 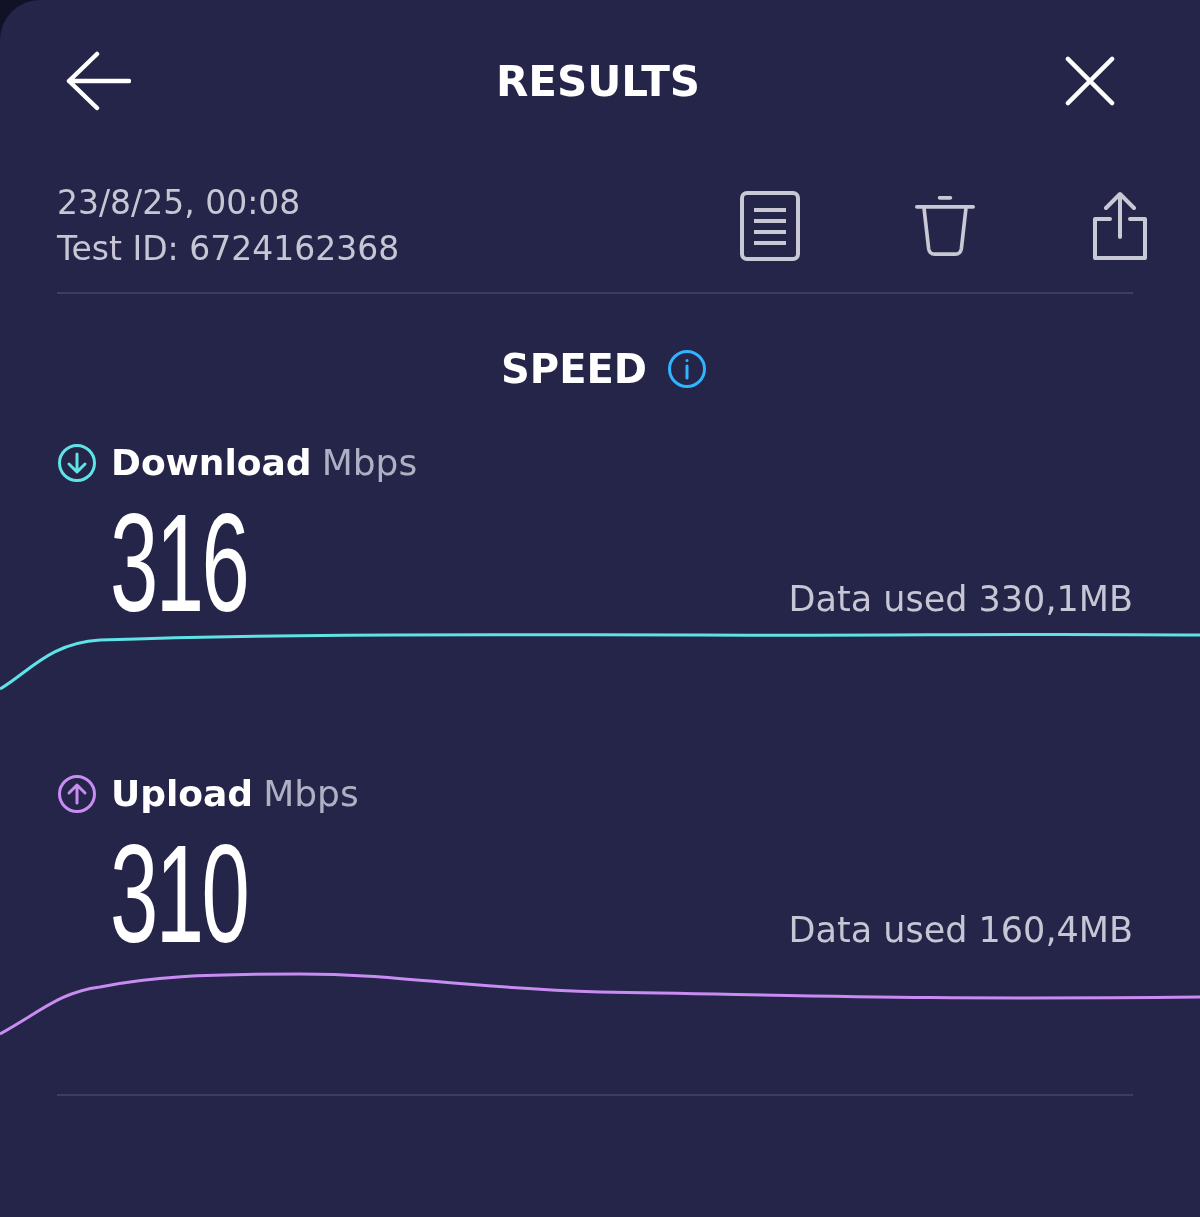 I want to click on screen-title: RESULTS, so click(x=598, y=81).